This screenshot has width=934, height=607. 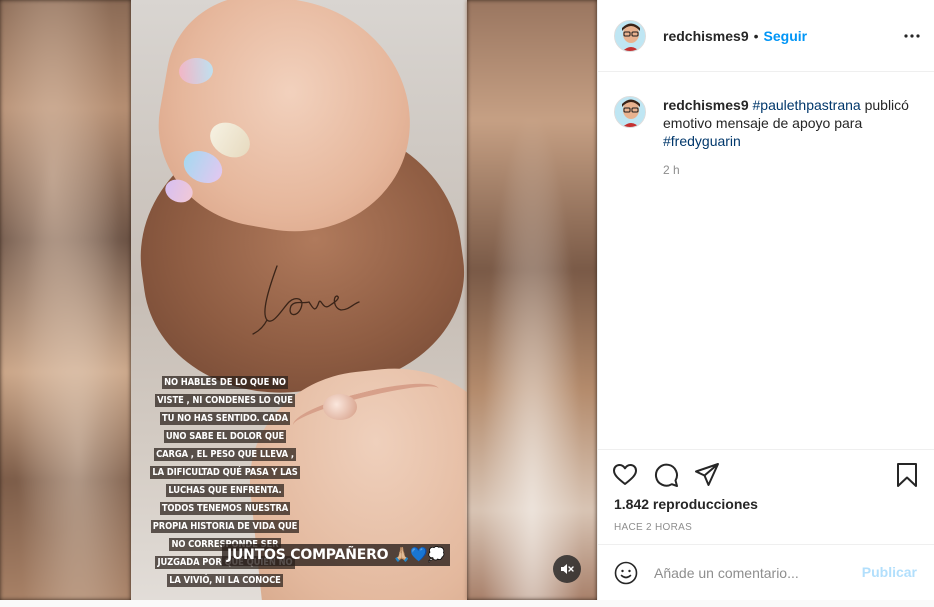 I want to click on media-blur-left, so click(x=65, y=300).